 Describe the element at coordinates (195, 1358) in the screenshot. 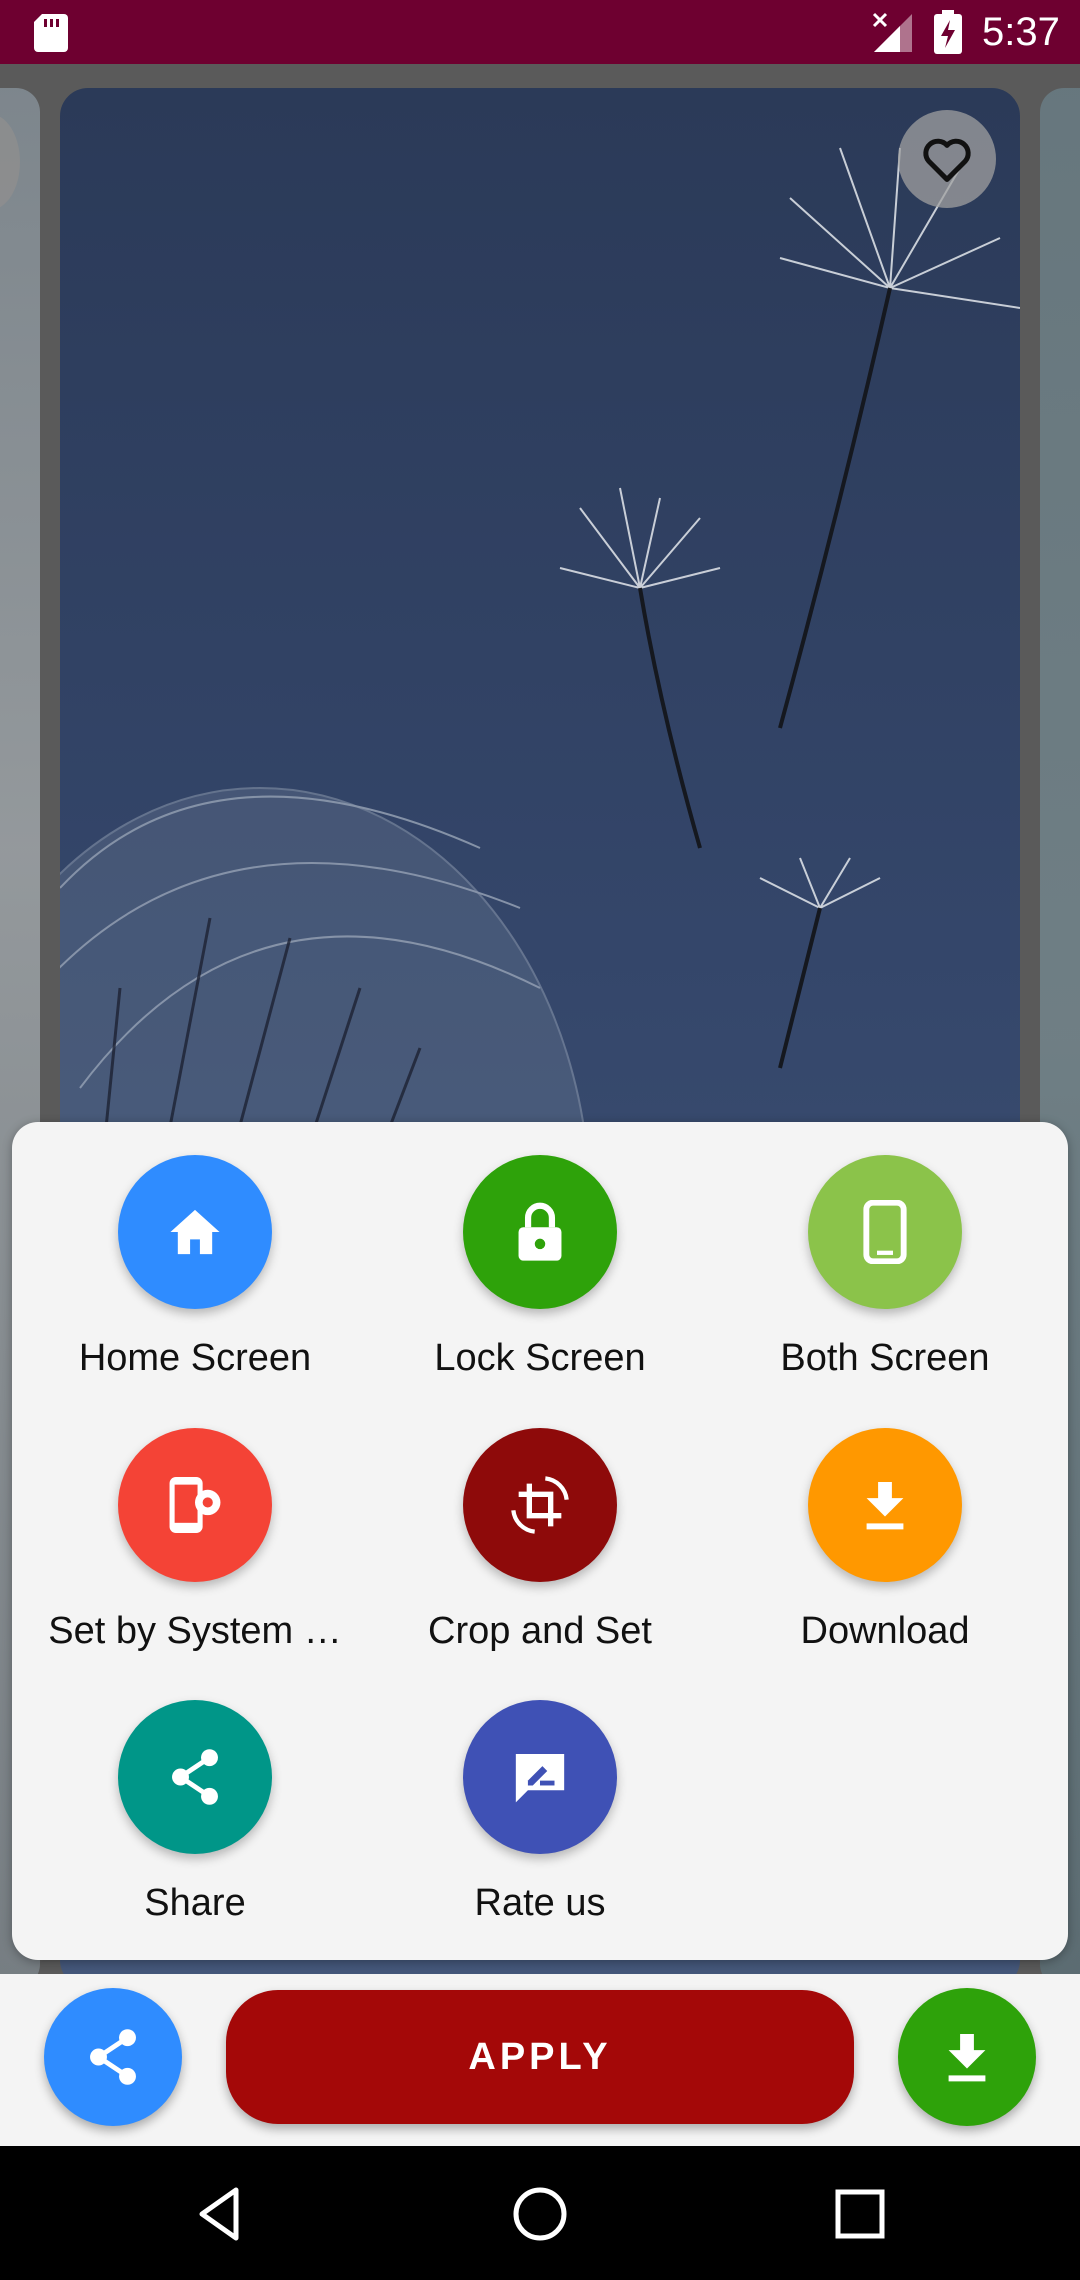

I see `option-label: Home Screen` at that location.